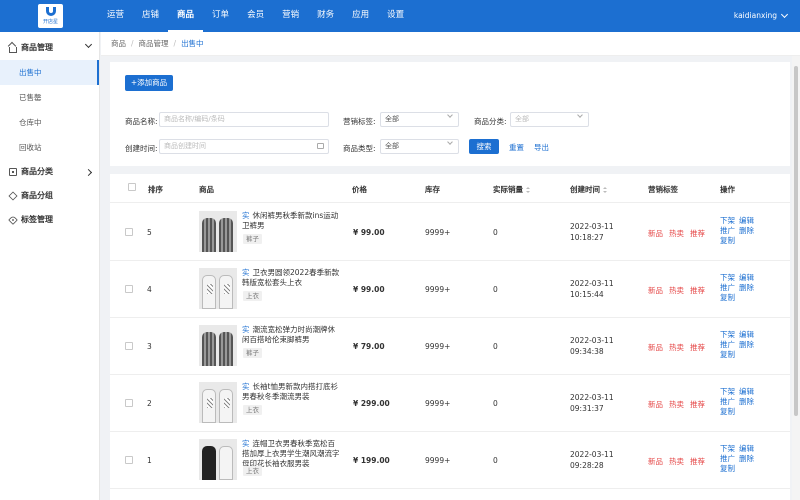  What do you see at coordinates (37, 219) in the screenshot?
I see `sidebar-group-label: 标签管理` at bounding box center [37, 219].